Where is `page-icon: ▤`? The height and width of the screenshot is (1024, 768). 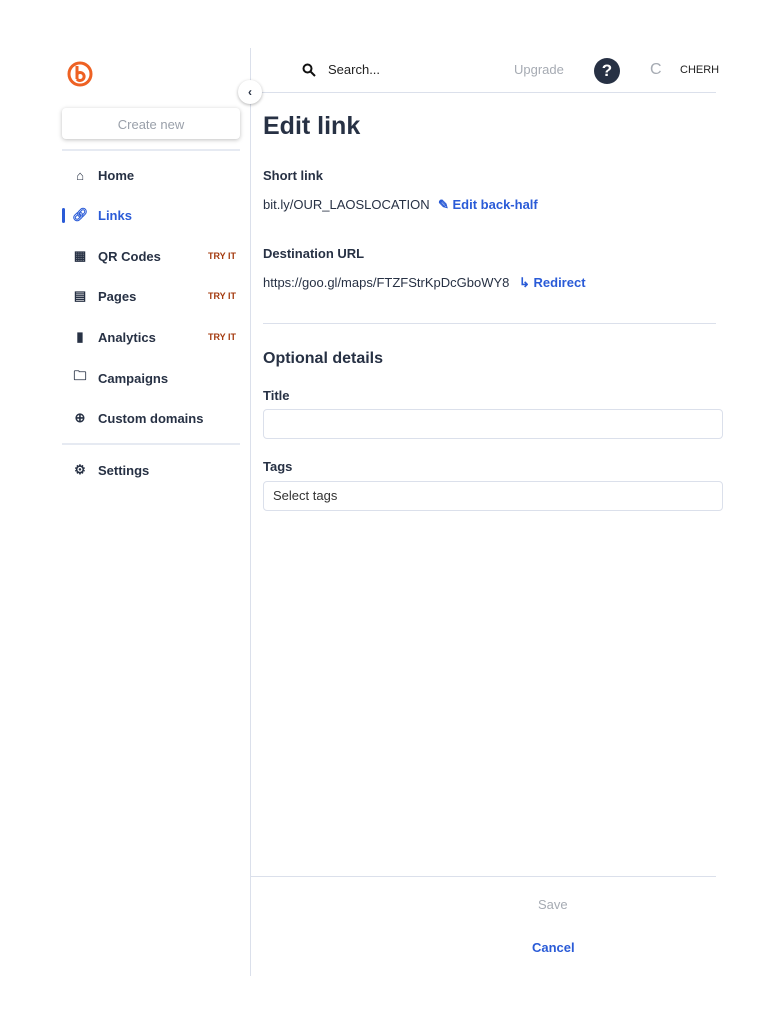
page-icon: ▤ is located at coordinates (80, 295).